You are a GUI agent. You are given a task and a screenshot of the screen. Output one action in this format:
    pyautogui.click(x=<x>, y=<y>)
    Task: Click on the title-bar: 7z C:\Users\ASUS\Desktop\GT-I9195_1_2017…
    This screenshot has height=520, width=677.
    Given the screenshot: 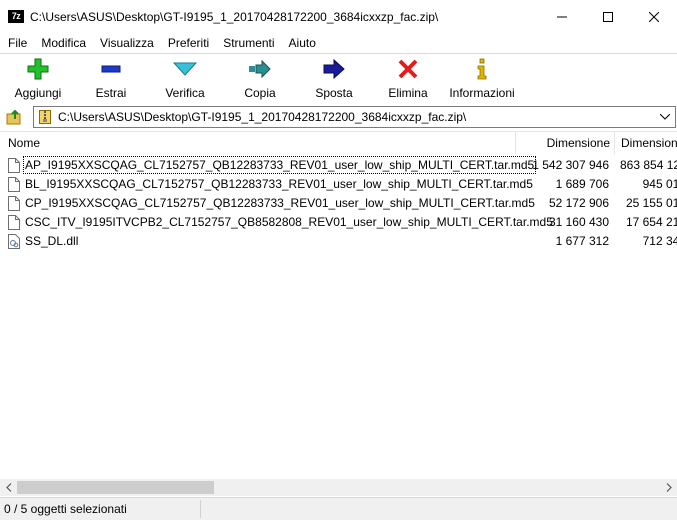 What is the action you would take?
    pyautogui.click(x=338, y=17)
    